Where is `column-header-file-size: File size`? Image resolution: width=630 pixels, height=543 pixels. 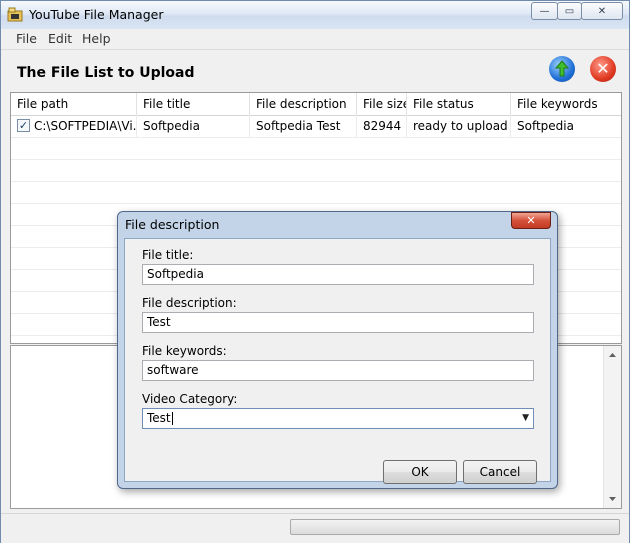
column-header-file-size: File size is located at coordinates (382, 104).